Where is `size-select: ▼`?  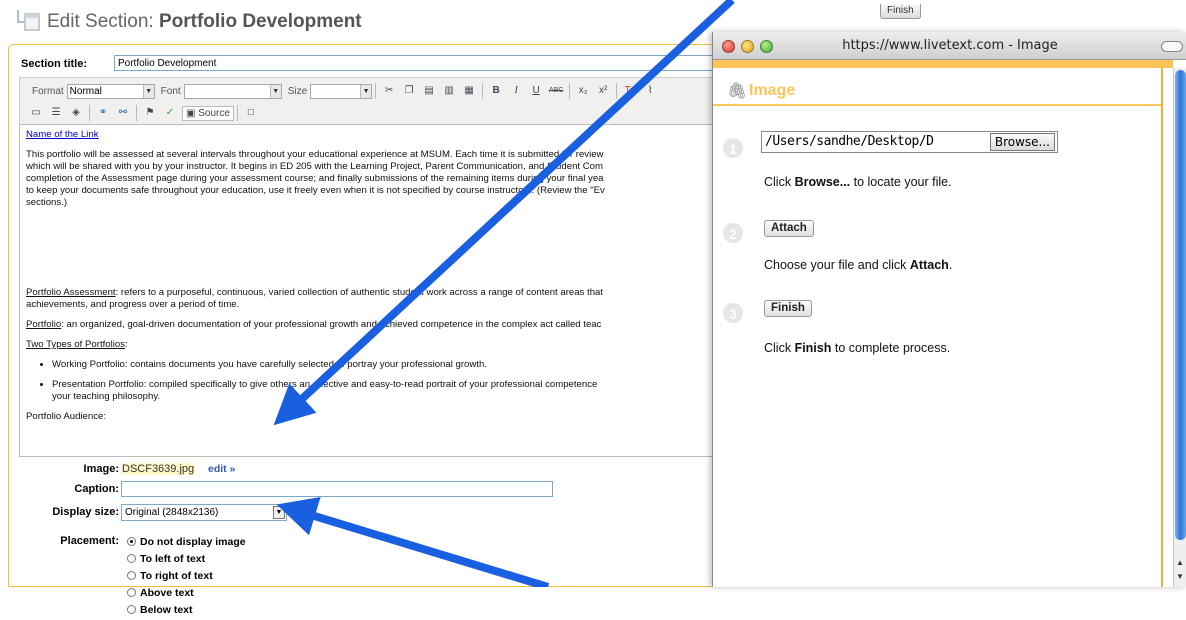 size-select: ▼ is located at coordinates (341, 91).